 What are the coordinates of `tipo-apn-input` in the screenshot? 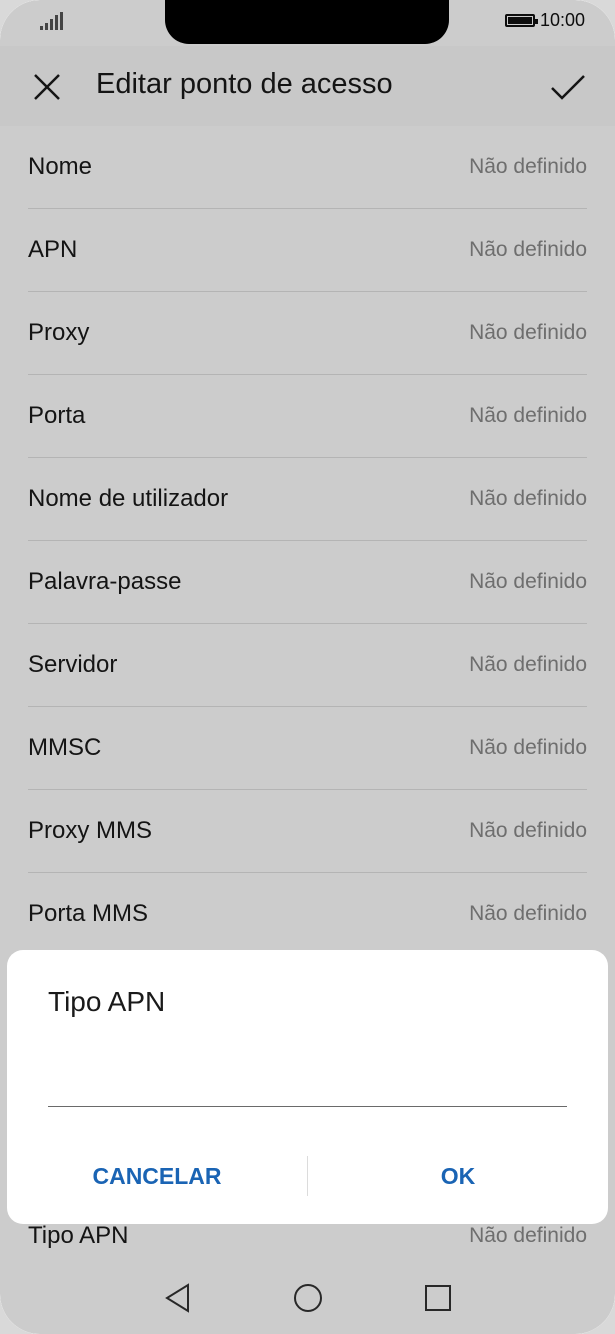 It's located at (307, 1084).